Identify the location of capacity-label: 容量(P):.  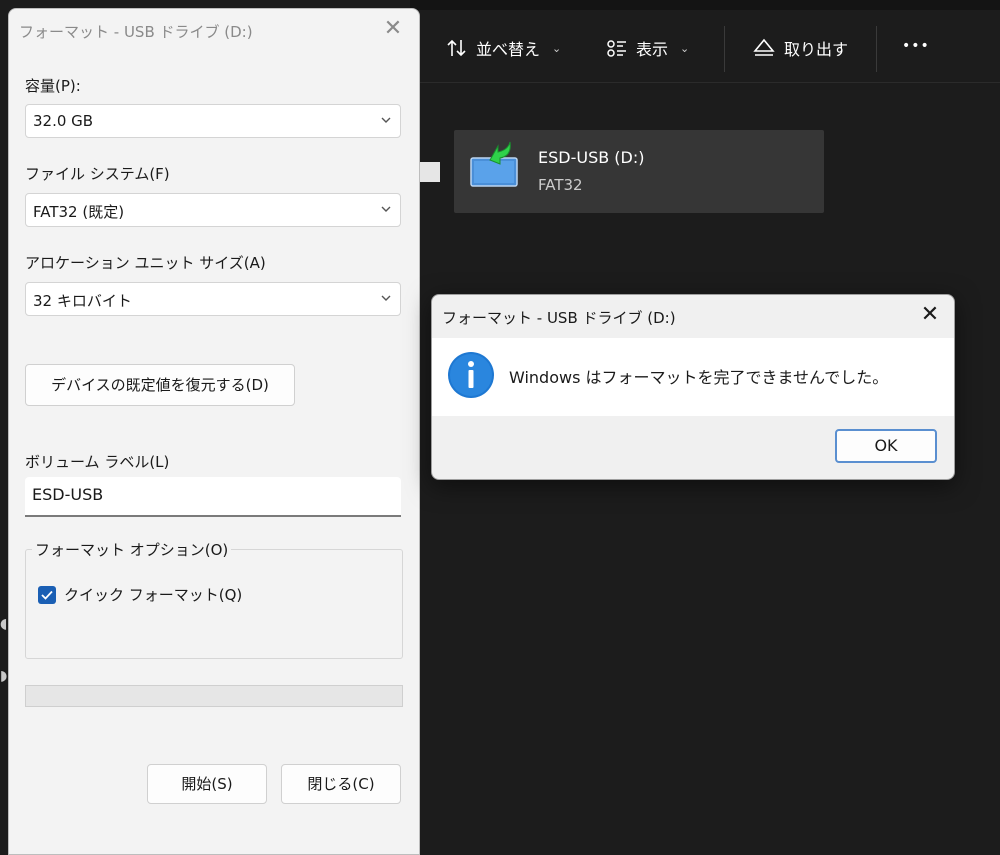
(53, 86).